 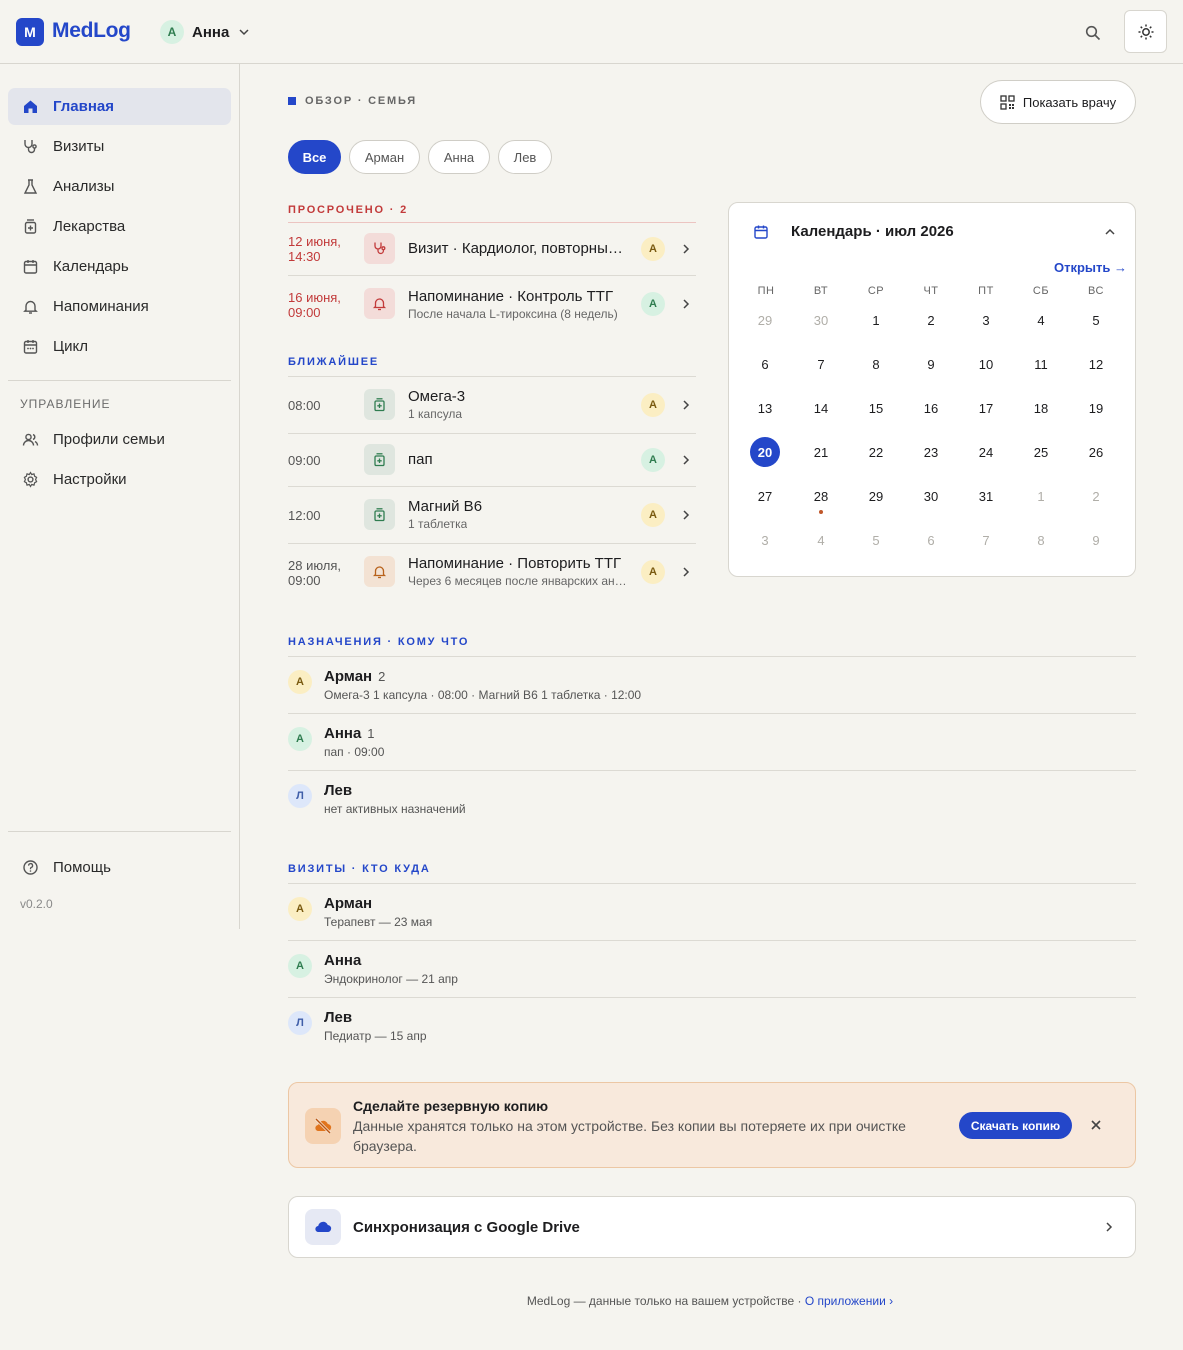 I want to click on sidebar-item-settings: Настройки, so click(x=119, y=479).